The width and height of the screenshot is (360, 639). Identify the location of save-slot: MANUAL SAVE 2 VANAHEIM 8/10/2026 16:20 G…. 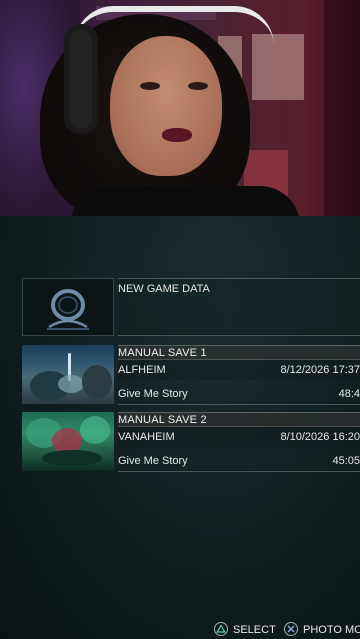
(191, 442).